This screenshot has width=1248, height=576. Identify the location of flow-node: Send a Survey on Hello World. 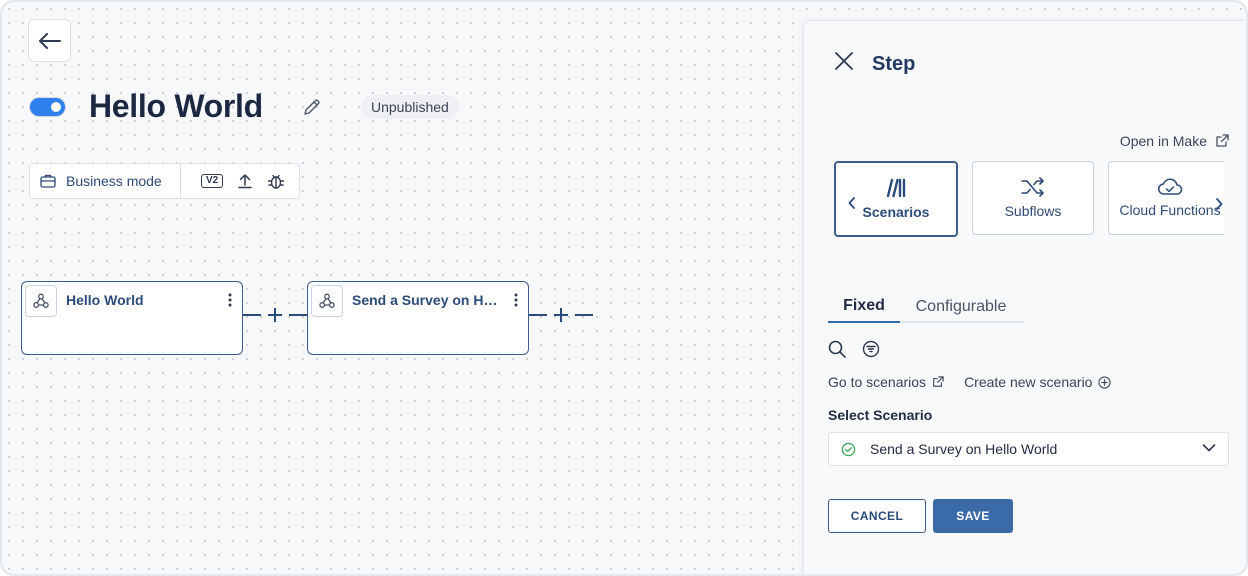
(418, 318).